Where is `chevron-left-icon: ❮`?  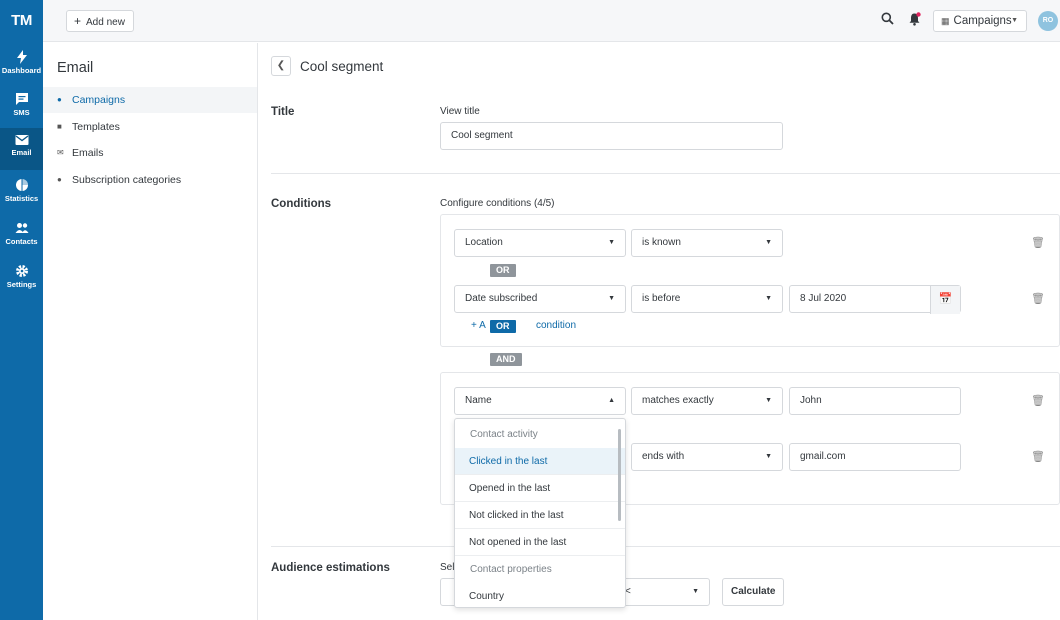
chevron-left-icon: ❮ is located at coordinates (281, 65).